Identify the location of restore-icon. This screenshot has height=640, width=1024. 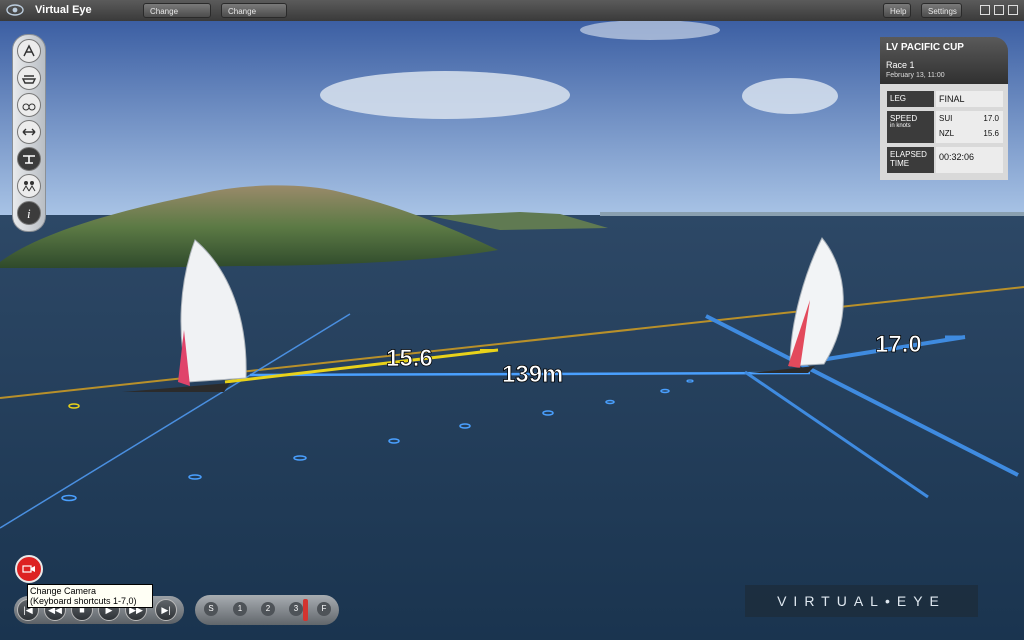
(999, 10).